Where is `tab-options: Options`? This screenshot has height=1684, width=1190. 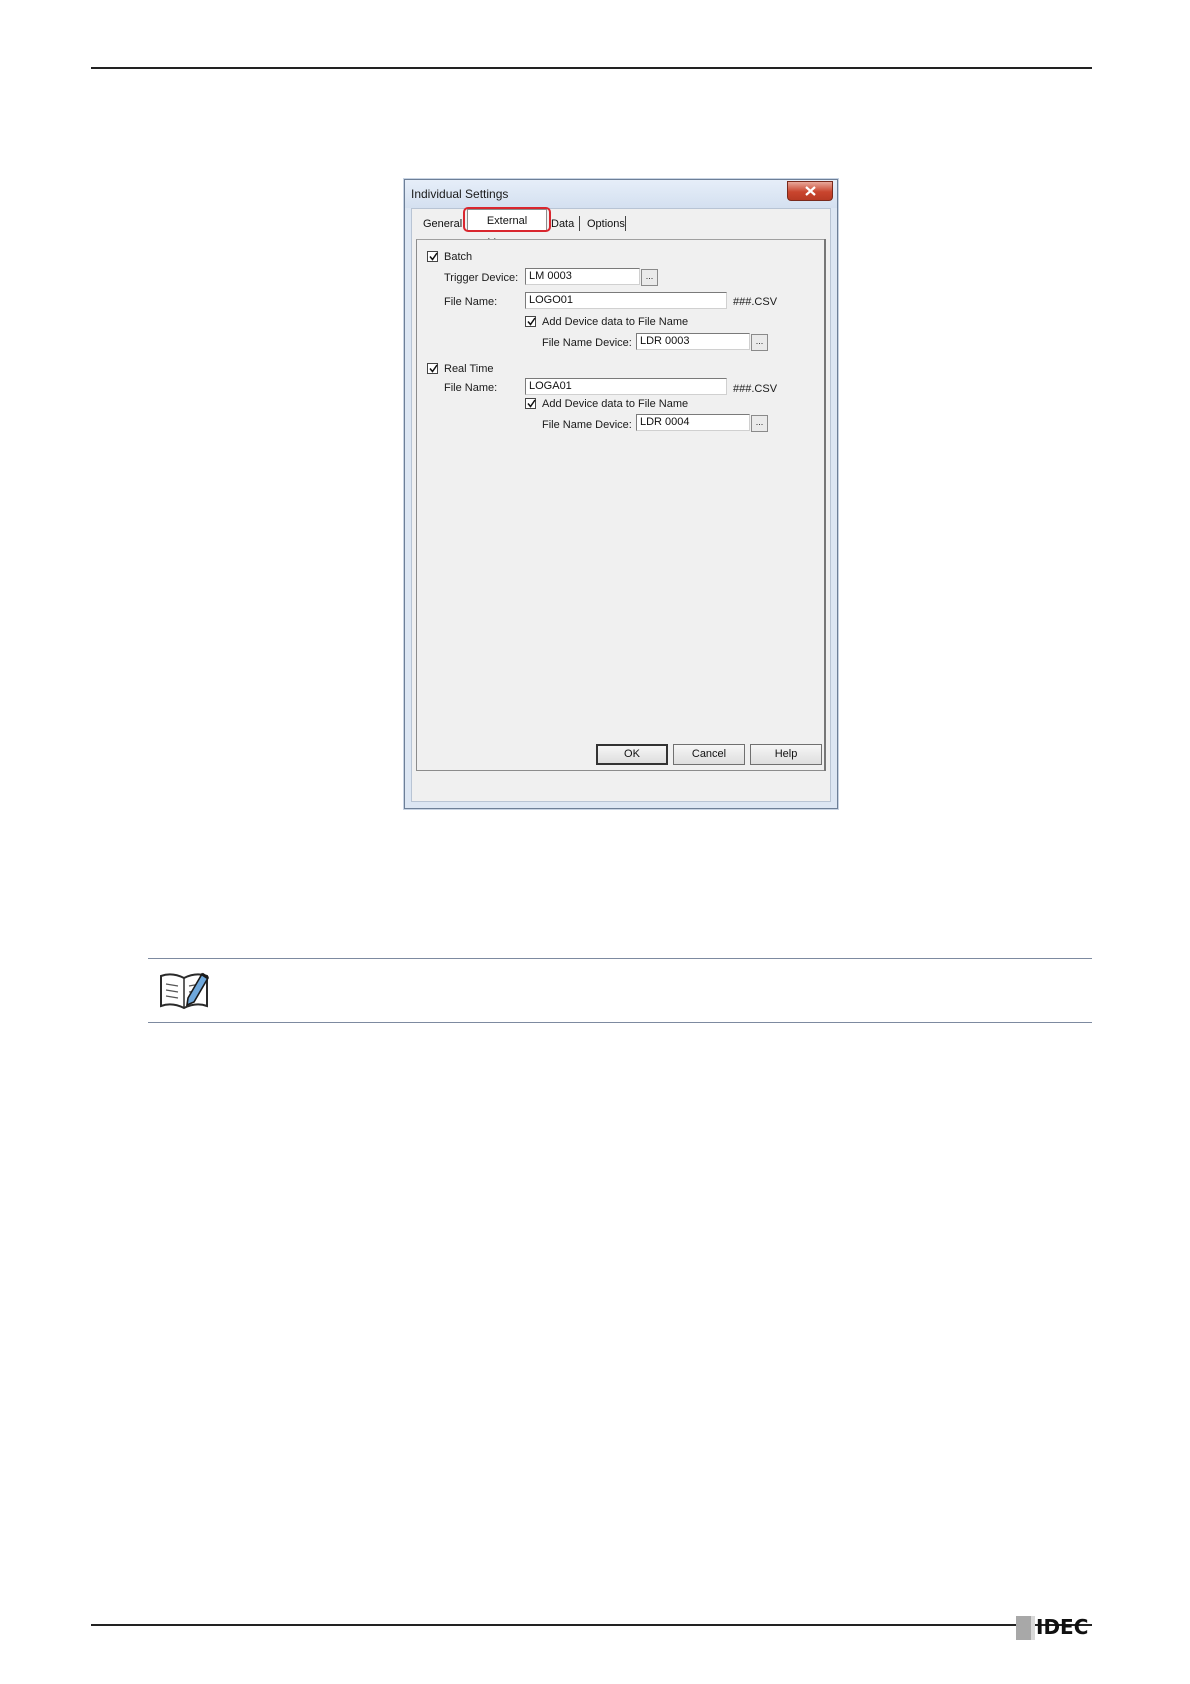
tab-options: Options is located at coordinates (606, 224).